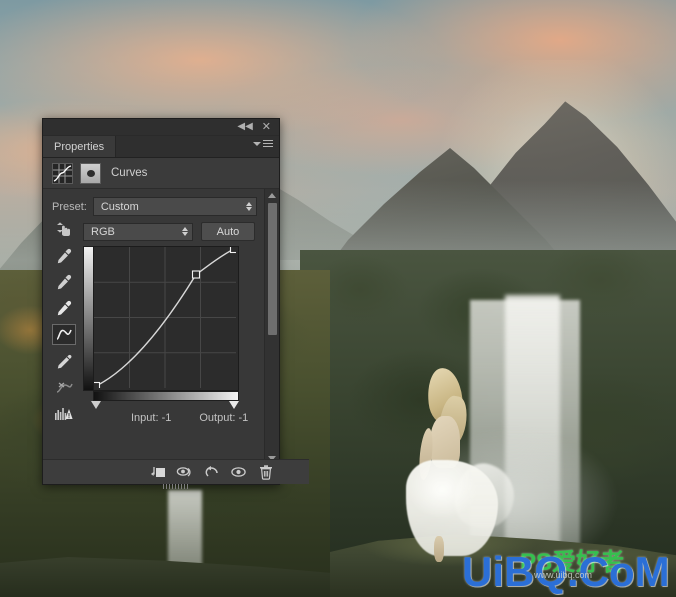 The image size is (676, 597). I want to click on gray-point-eyedropper, so click(64, 281).